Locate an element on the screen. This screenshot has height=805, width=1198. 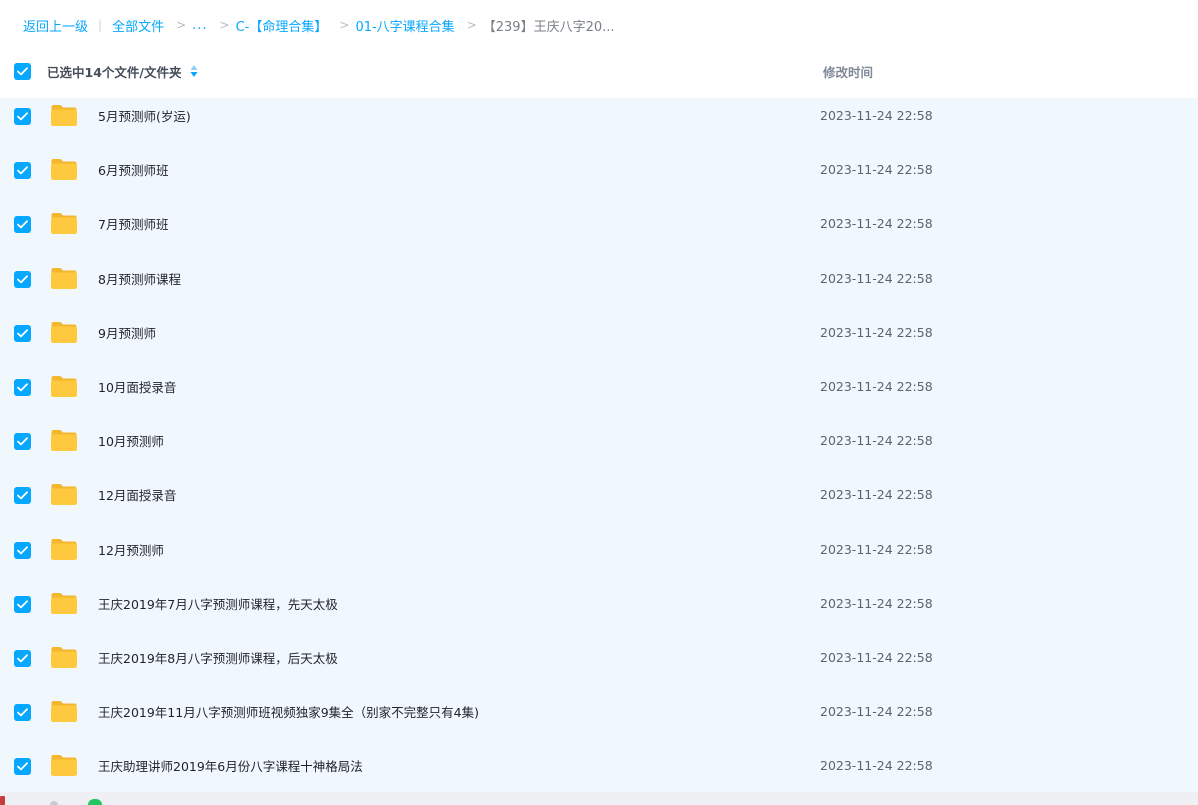
file-name: 5月预测师(岁运) is located at coordinates (144, 115).